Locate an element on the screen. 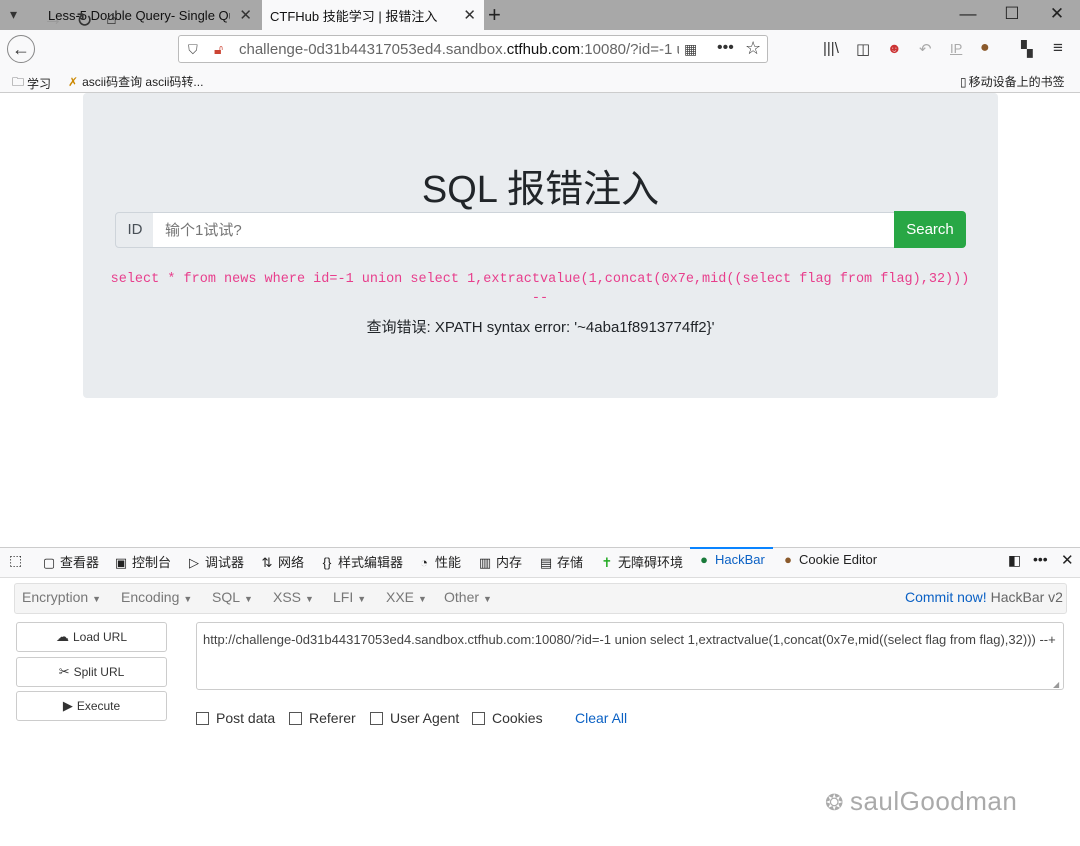 The image size is (1080, 846). menu-encoding: Encoding ▼ is located at coordinates (156, 597).